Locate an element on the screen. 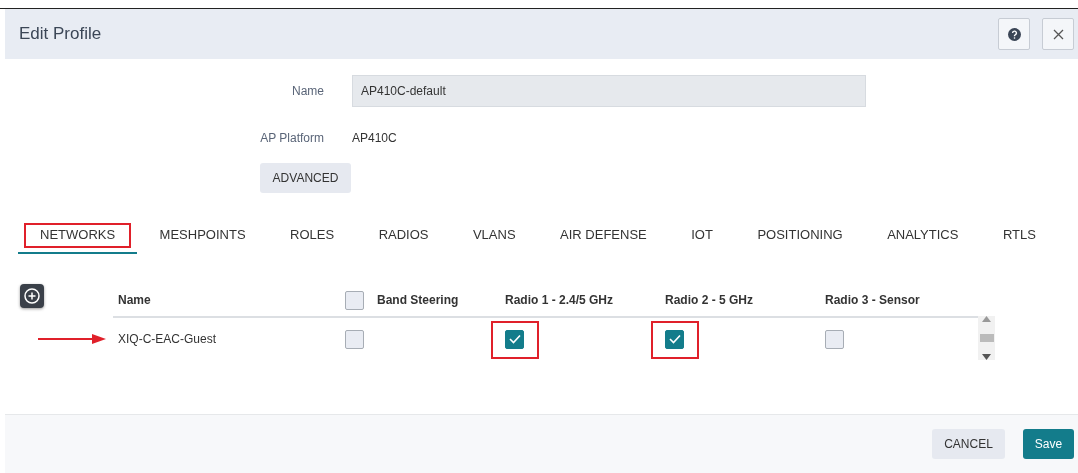 This screenshot has height=473, width=1078. column-header: Radio 1 - 2.4/5 GHz is located at coordinates (585, 301).